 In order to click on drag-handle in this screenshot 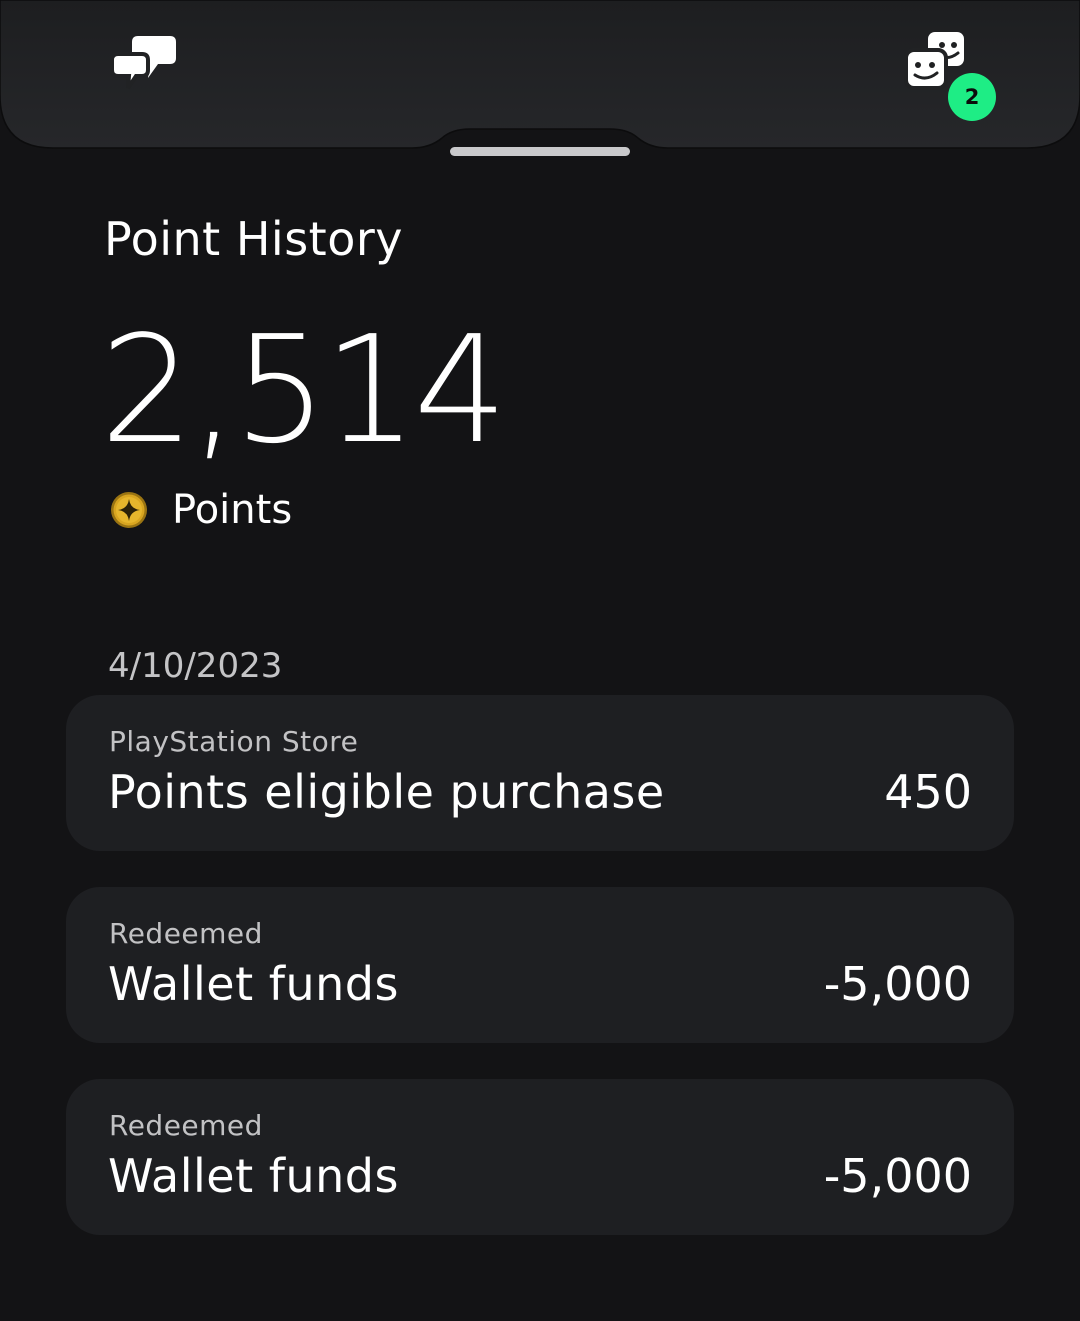, I will do `click(540, 151)`.